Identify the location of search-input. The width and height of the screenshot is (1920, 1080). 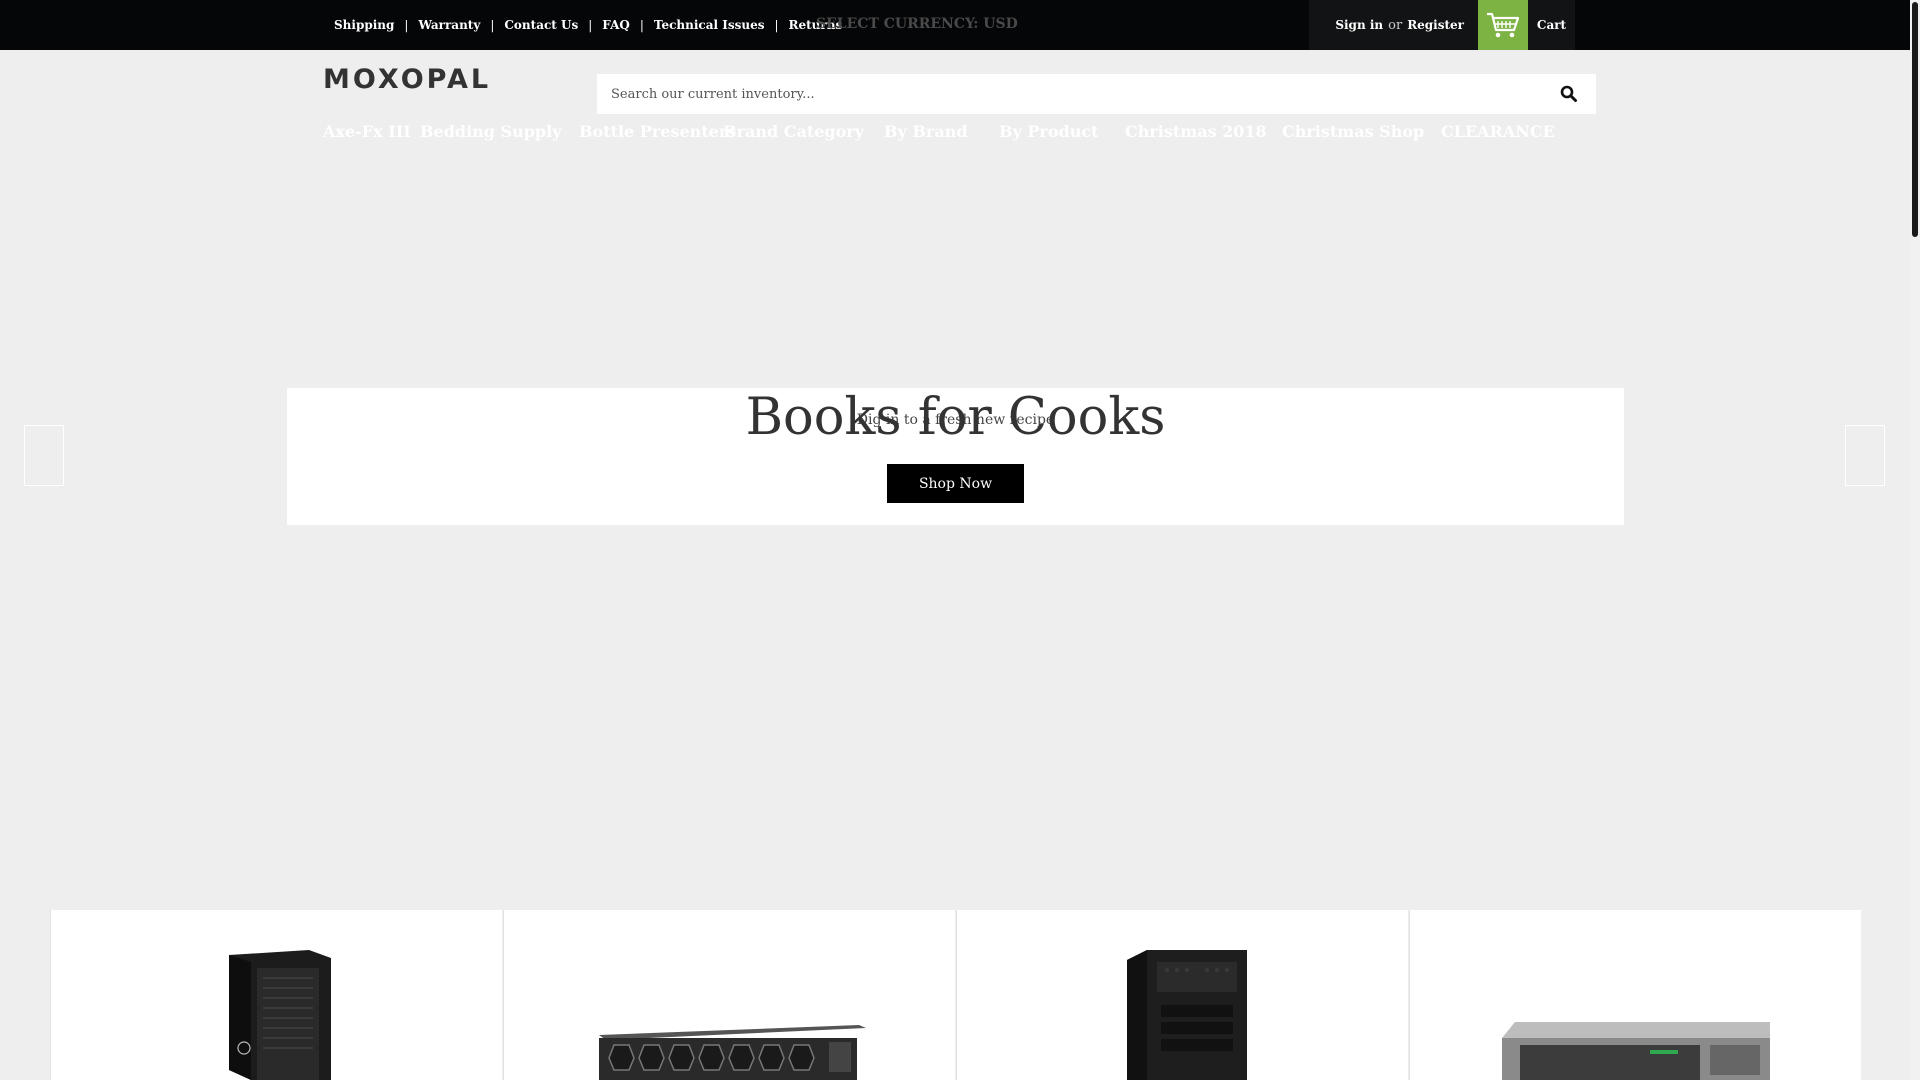
(1067, 94).